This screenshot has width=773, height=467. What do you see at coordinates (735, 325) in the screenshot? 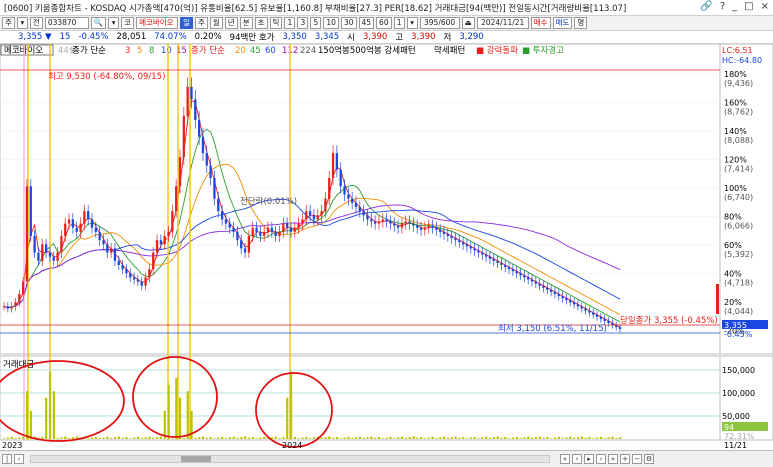
I see `current-price-tag-text: 3,355` at bounding box center [735, 325].